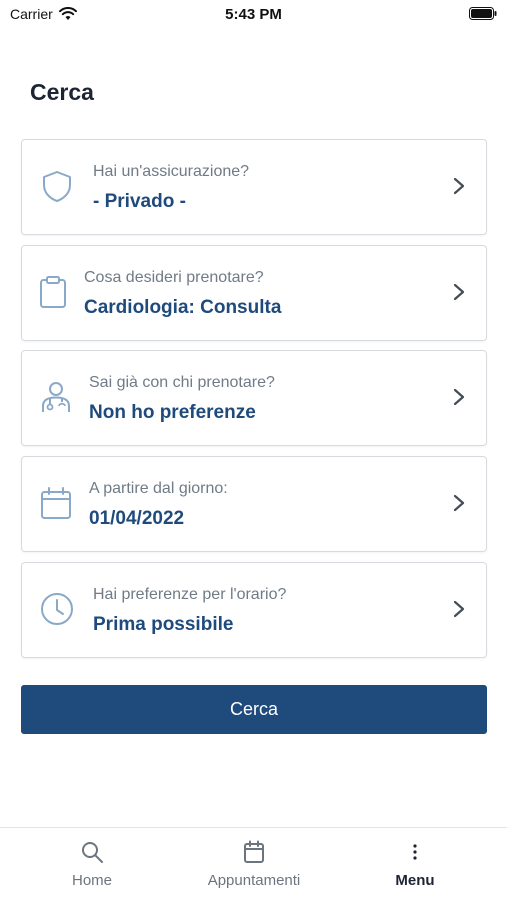  What do you see at coordinates (91, 880) in the screenshot?
I see `tab-home-label: Home` at bounding box center [91, 880].